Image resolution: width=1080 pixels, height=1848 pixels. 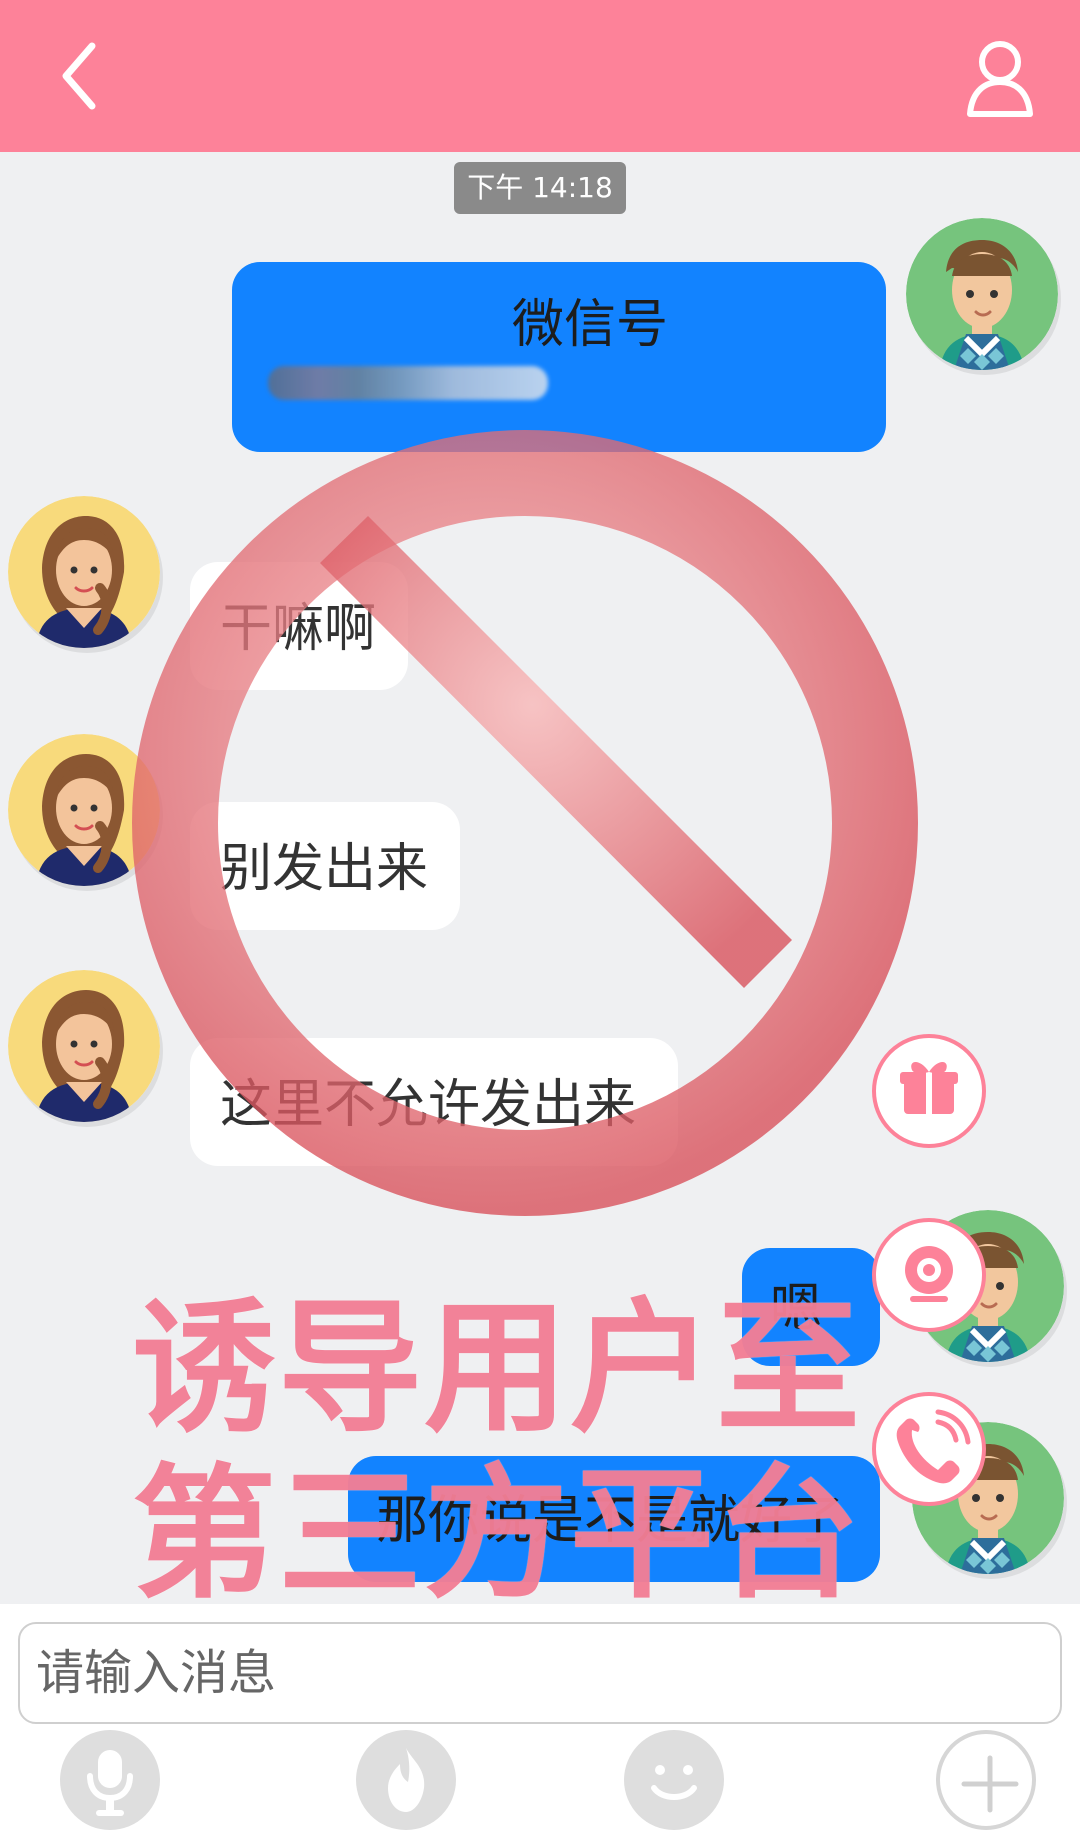 I want to click on message-text: 那你说是不是就好了, so click(x=610, y=1521).